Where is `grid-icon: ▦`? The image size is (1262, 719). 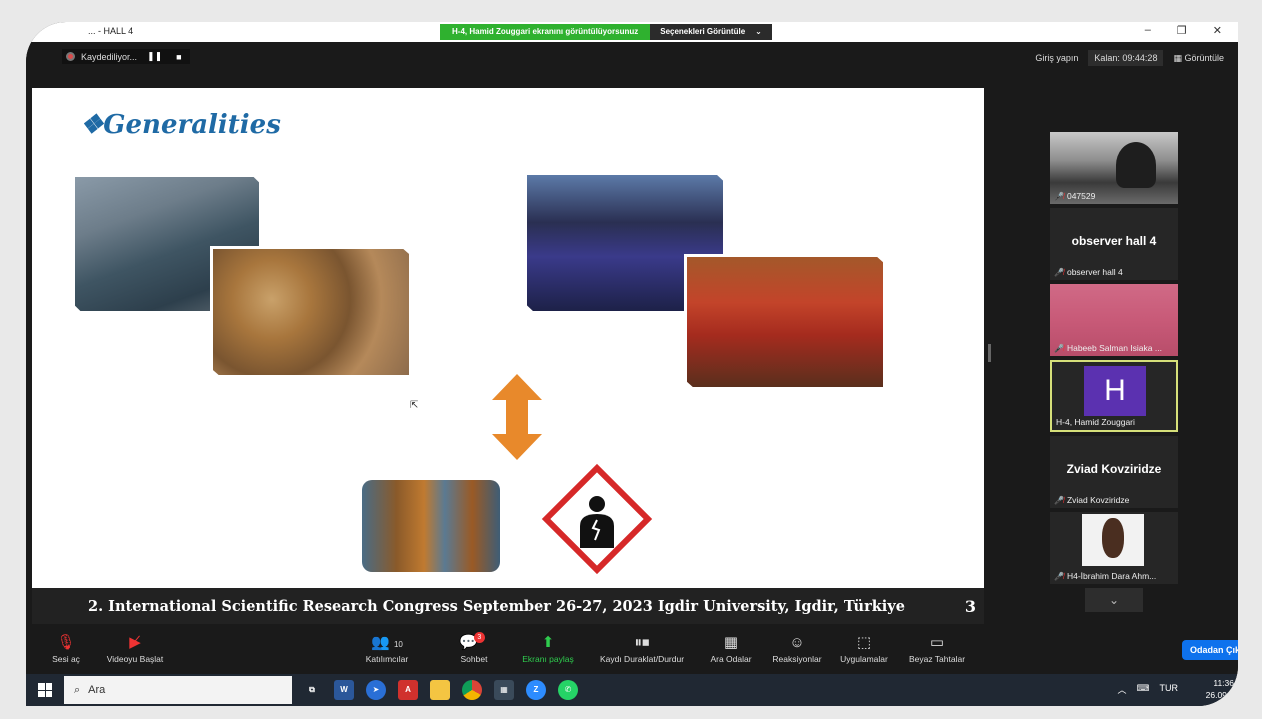
grid-icon: ▦ is located at coordinates (1179, 57).